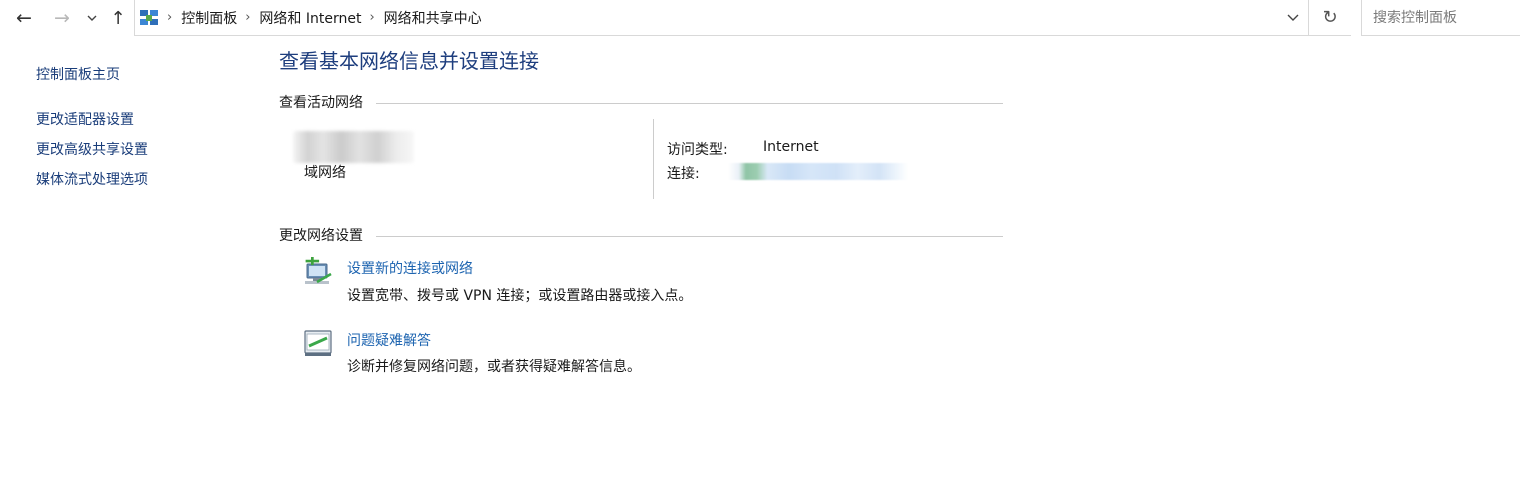 The image size is (1520, 478). What do you see at coordinates (209, 18) in the screenshot?
I see `breadcrumb-control-panel: 控制面板` at bounding box center [209, 18].